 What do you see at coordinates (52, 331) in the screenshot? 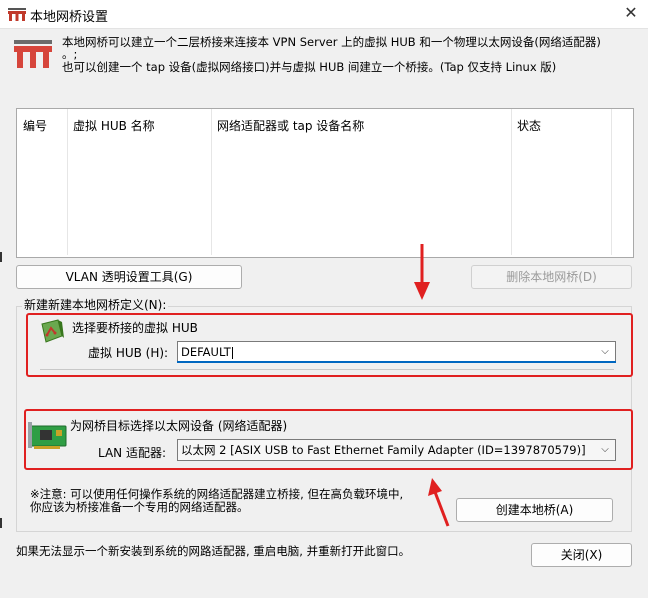
I see `virtual-hub-icon` at bounding box center [52, 331].